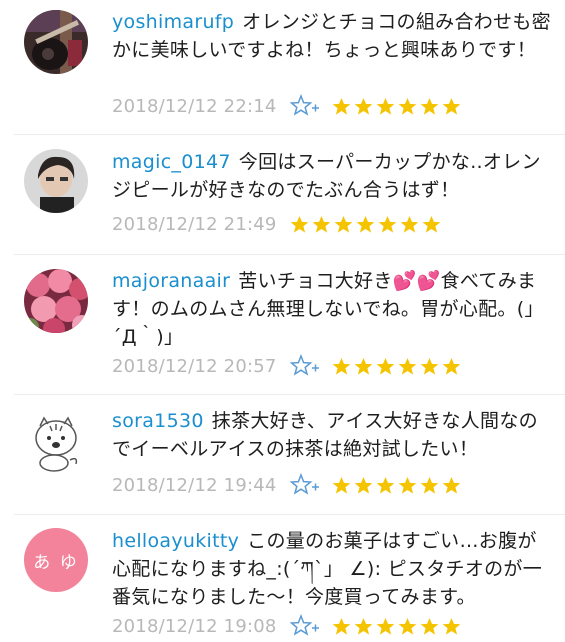 The height and width of the screenshot is (642, 565). What do you see at coordinates (173, 22) in the screenshot?
I see `username-link: yoshimarufp` at bounding box center [173, 22].